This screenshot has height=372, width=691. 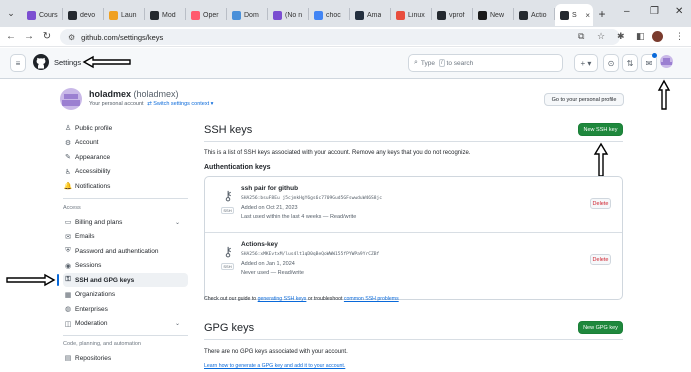 What do you see at coordinates (68, 222) in the screenshot?
I see `credit-card-icon: ▭` at bounding box center [68, 222].